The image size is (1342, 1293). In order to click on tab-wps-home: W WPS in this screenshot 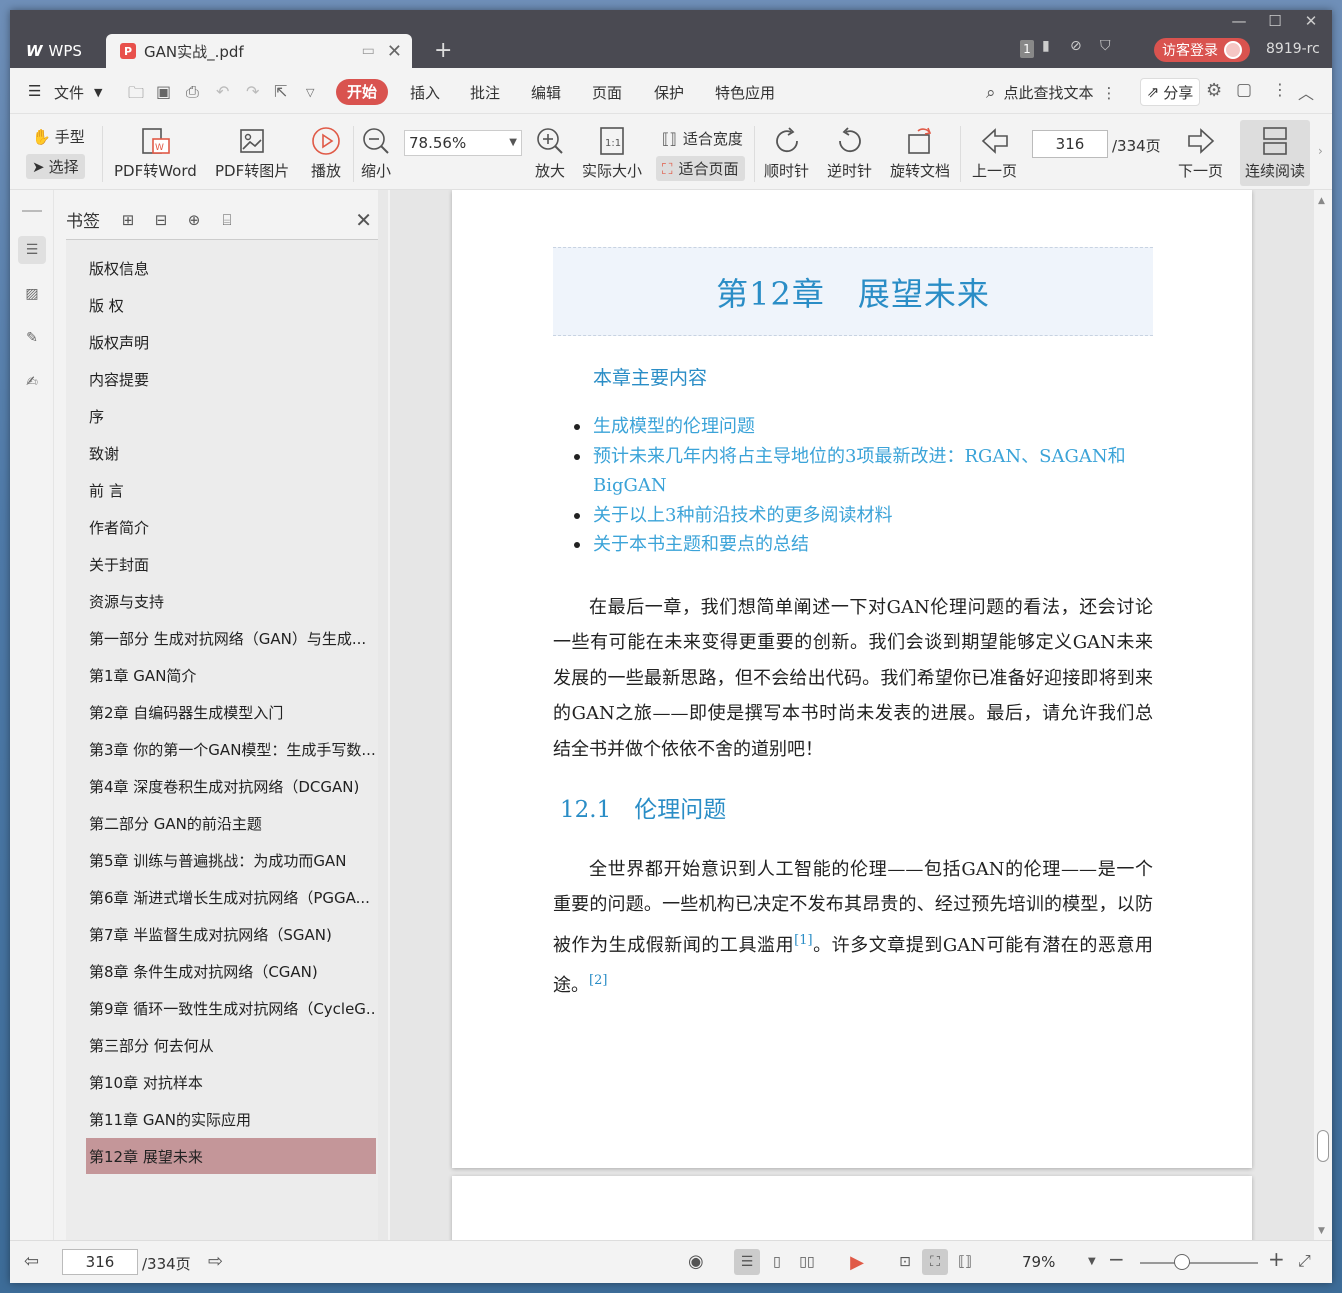, I will do `click(58, 51)`.